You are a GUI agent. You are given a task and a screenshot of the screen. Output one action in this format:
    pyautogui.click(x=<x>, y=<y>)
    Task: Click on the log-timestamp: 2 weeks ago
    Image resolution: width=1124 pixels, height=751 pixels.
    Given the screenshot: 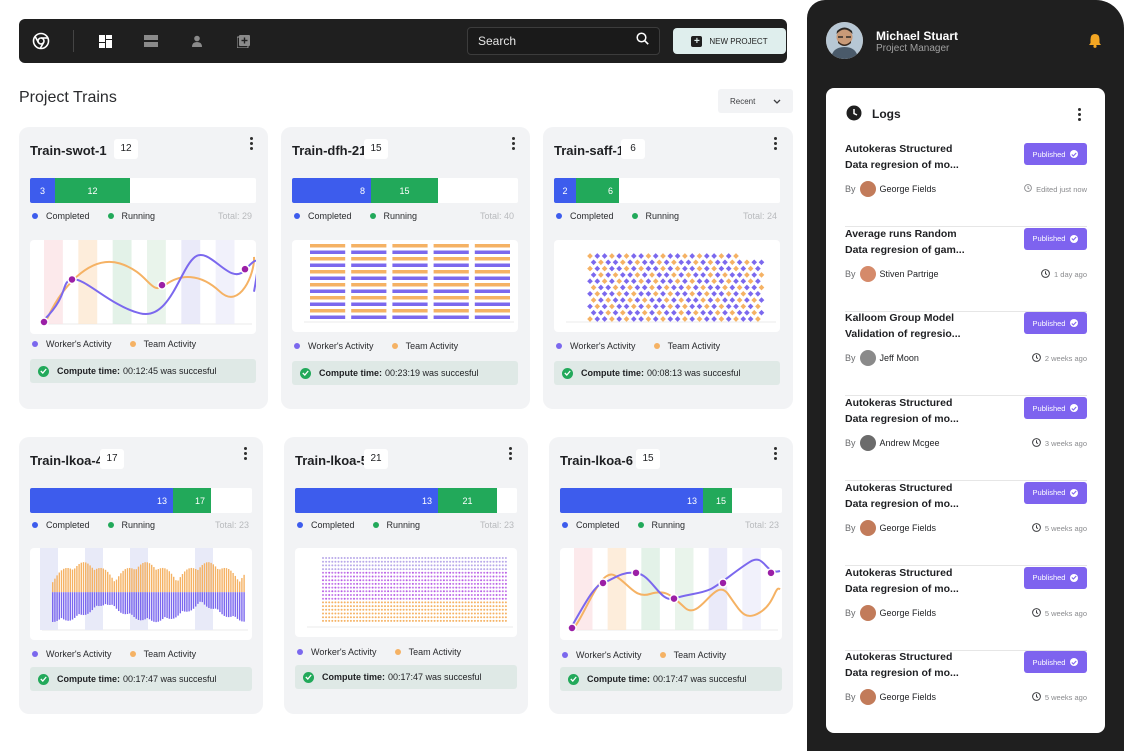 What is the action you would take?
    pyautogui.click(x=1059, y=358)
    